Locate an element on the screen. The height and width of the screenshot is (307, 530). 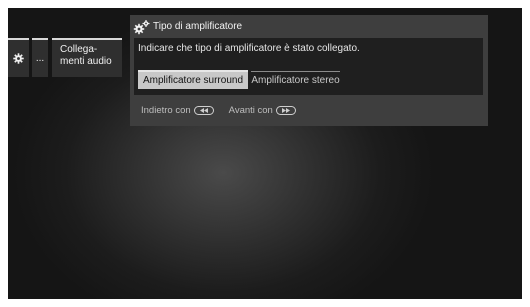
breadcrumb-audio-connections: Collega- menti audio is located at coordinates (87, 57).